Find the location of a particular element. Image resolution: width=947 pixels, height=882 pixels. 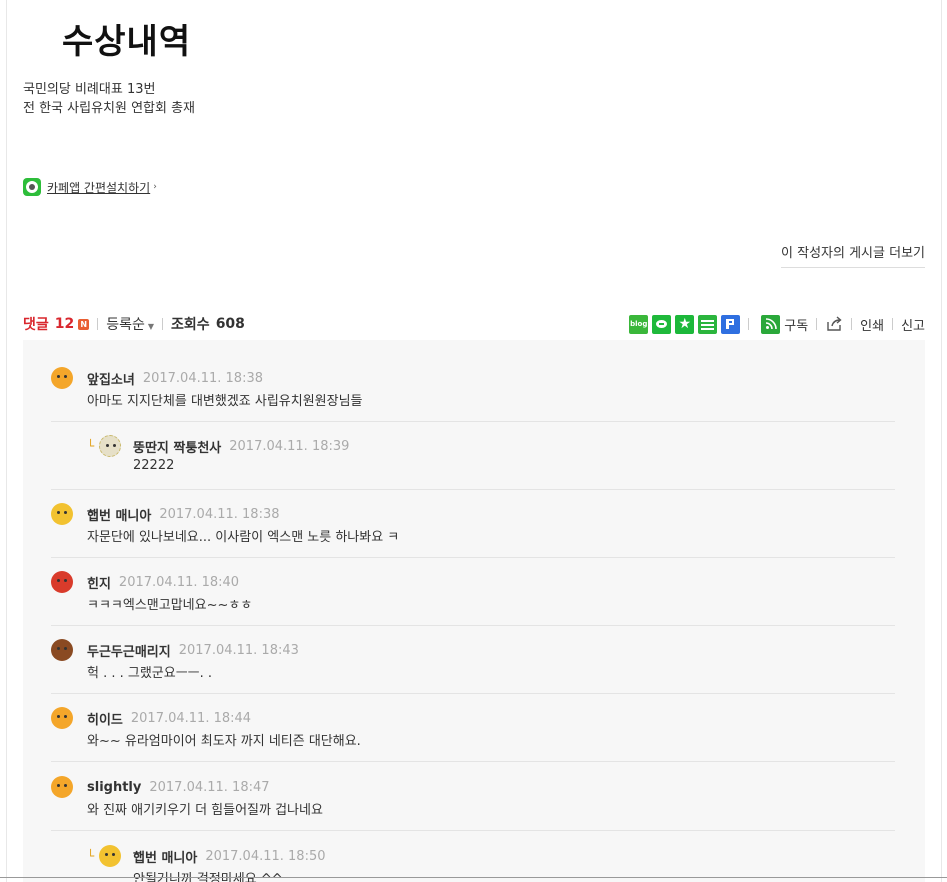

bio-line-1: 국민의당 비례대표 13번 is located at coordinates (89, 89).